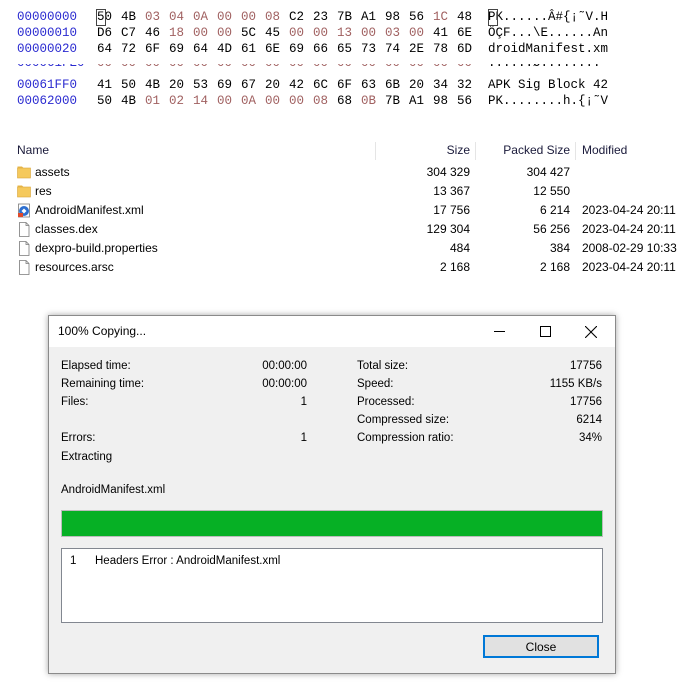 This screenshot has width=687, height=688. I want to click on hex-byte: 2E, so click(416, 49).